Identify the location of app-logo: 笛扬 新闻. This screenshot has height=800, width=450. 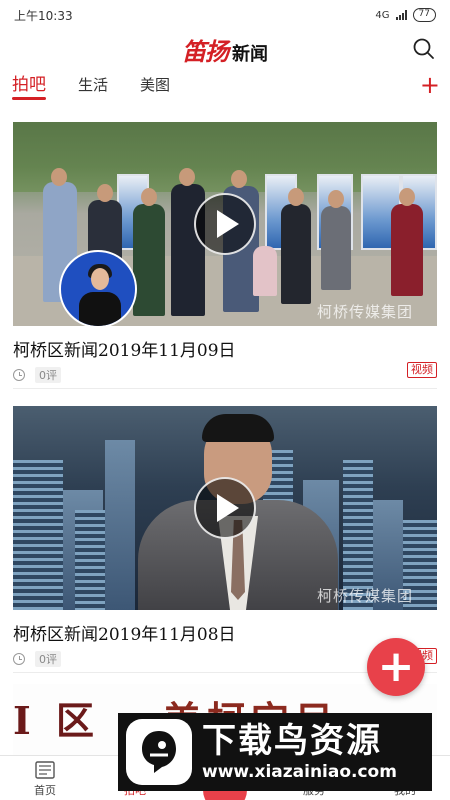
(225, 49).